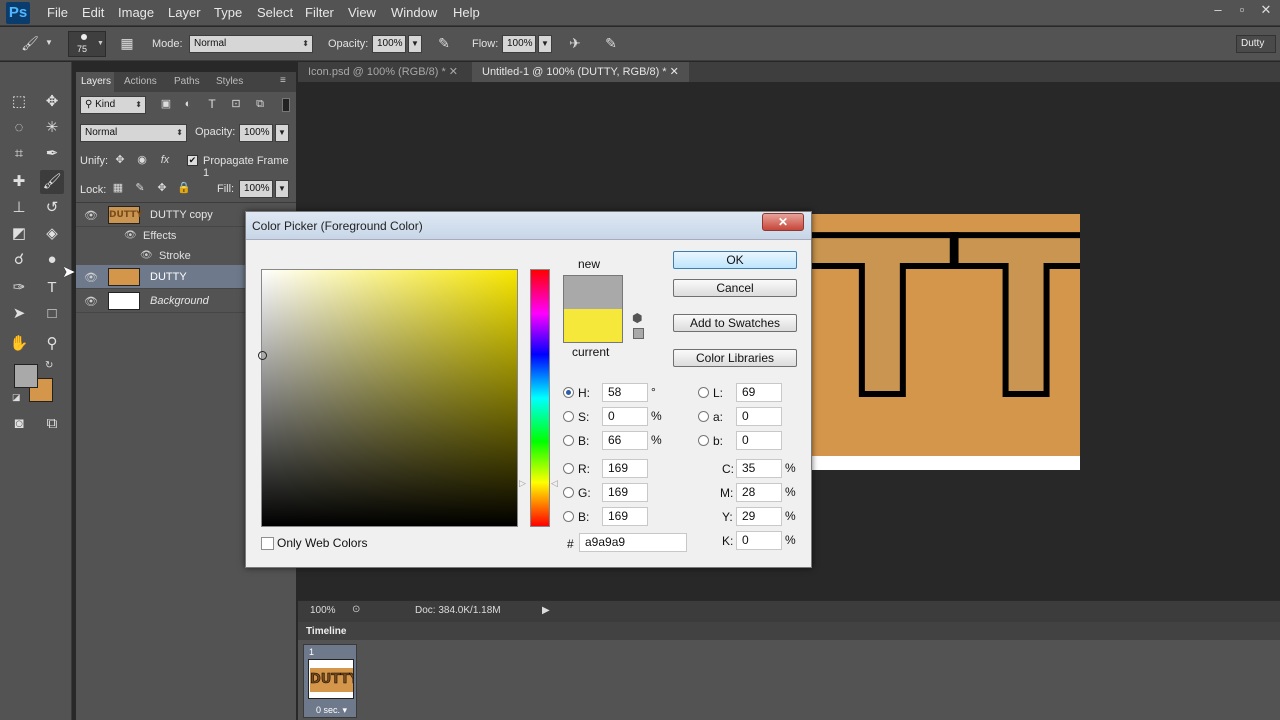 The width and height of the screenshot is (1280, 720). Describe the element at coordinates (522, 483) in the screenshot. I see `hue-slider-left-arrow-icon: ▷` at that location.